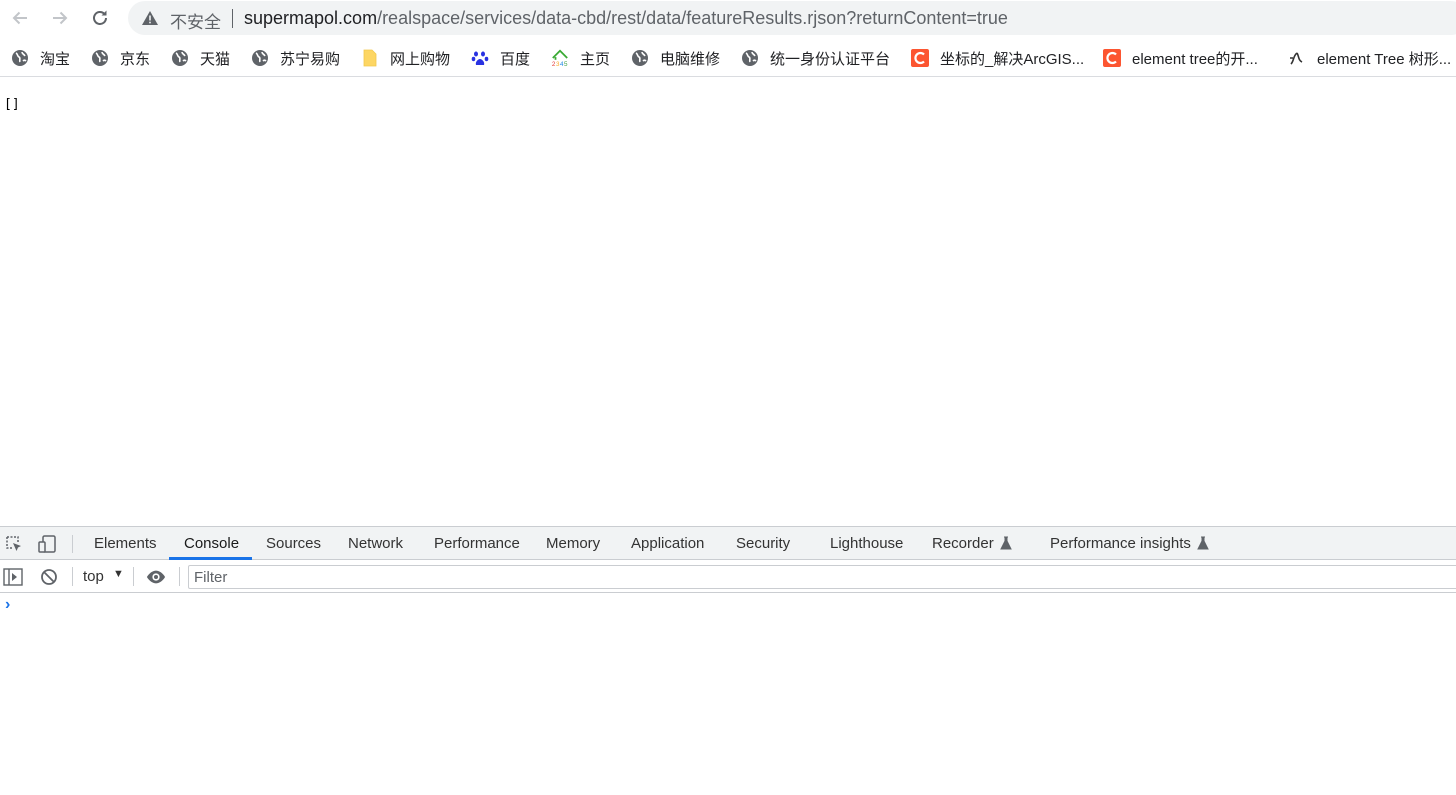  What do you see at coordinates (515, 59) in the screenshot?
I see `bookmark-label: 百度` at bounding box center [515, 59].